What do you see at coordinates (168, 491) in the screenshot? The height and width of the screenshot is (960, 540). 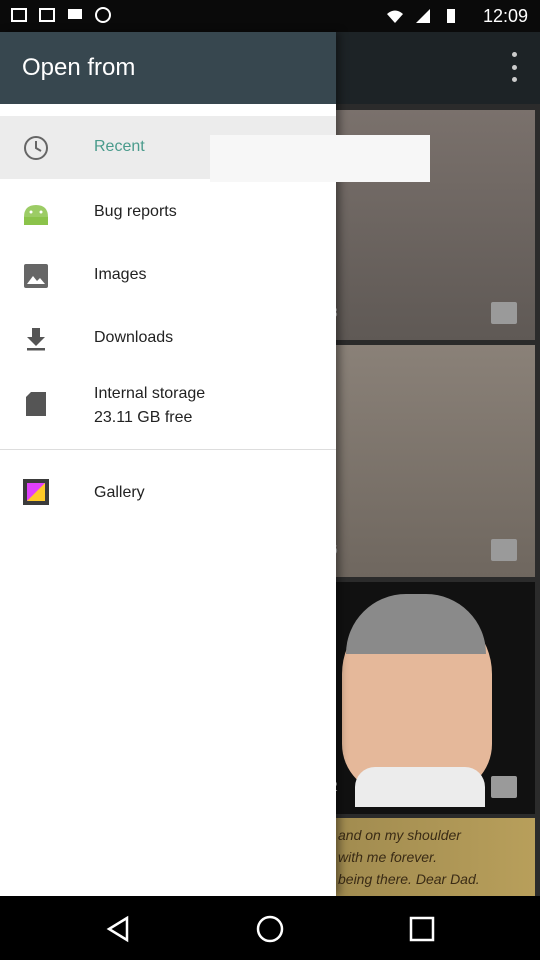 I see `menu-item-gallery: Gallery` at bounding box center [168, 491].